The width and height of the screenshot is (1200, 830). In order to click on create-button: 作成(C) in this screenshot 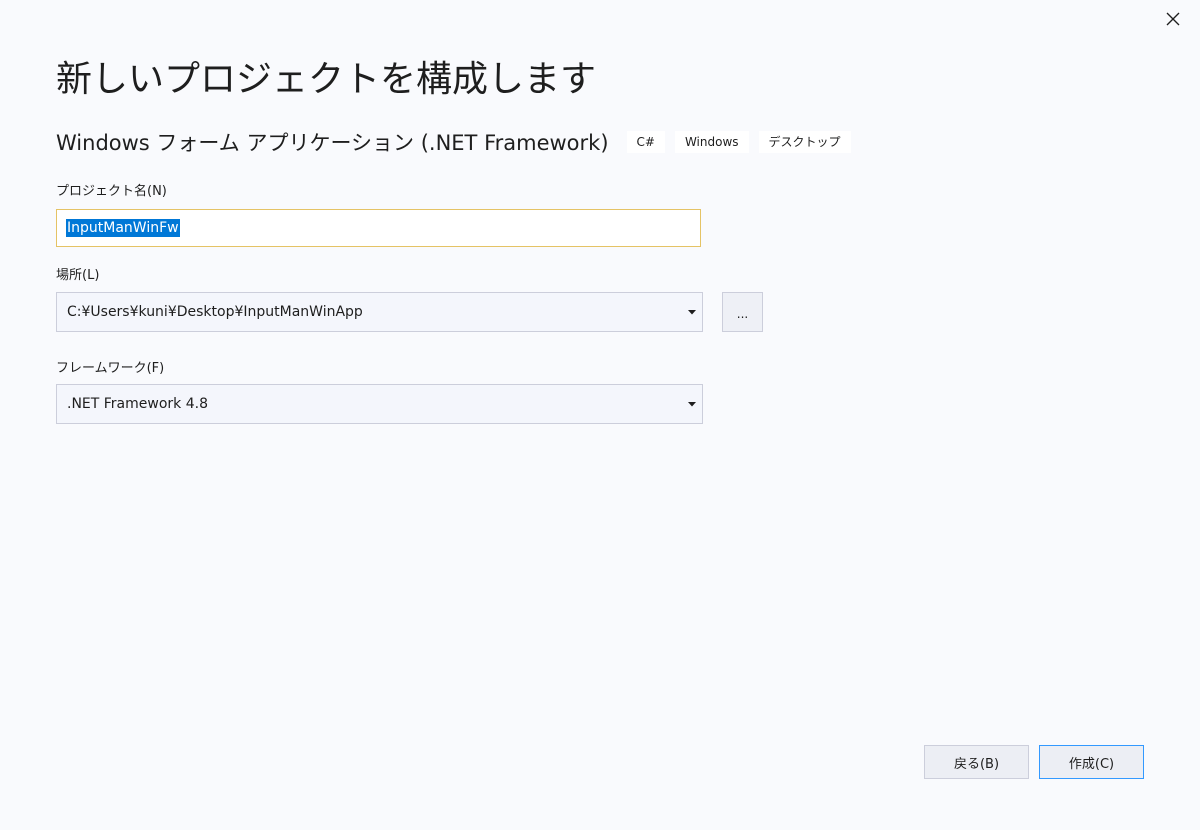, I will do `click(1091, 762)`.